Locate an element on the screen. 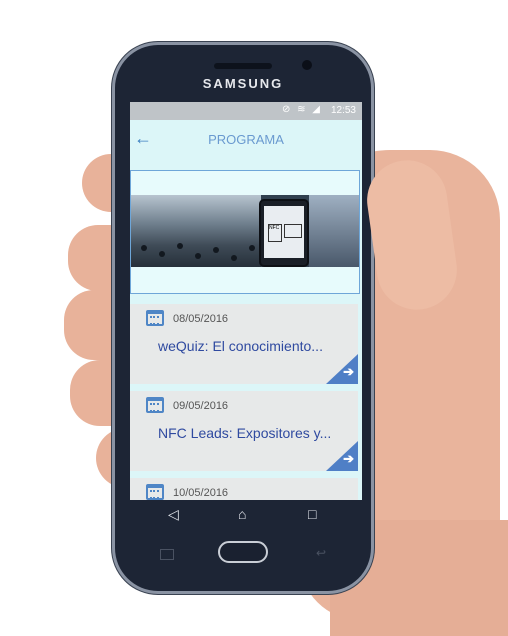 This screenshot has height=636, width=508. hall-photo is located at coordinates (334, 231).